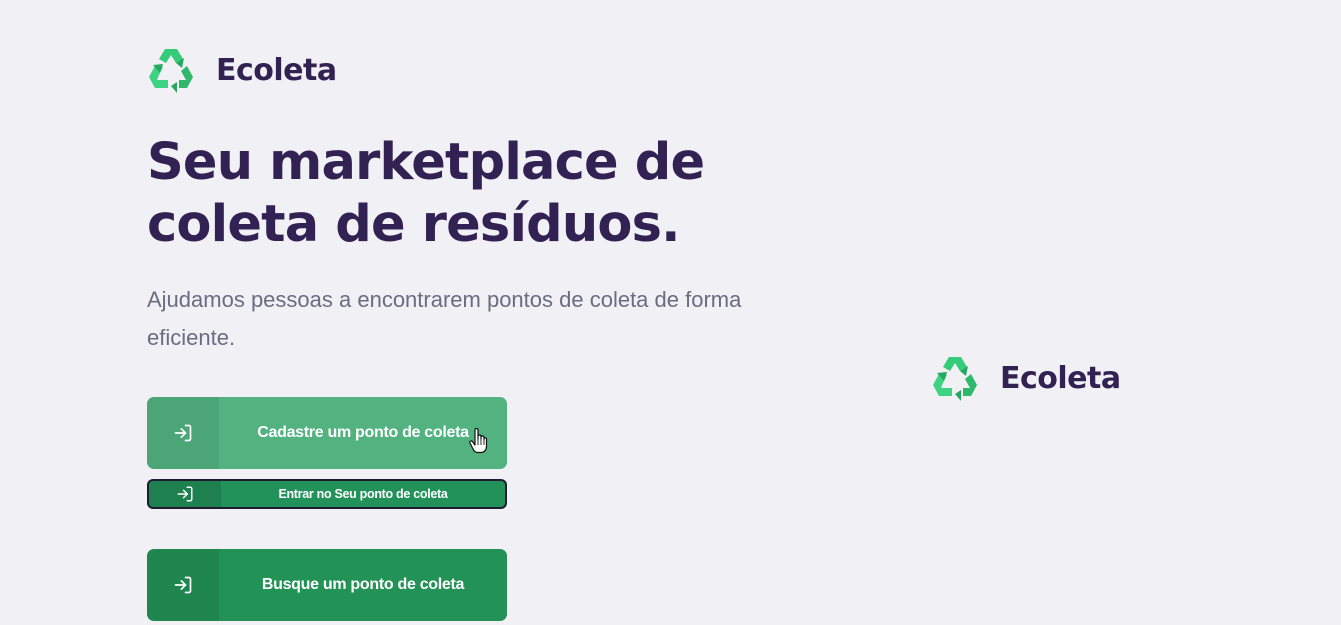 The image size is (1341, 625). I want to click on side-brand-name: Ecoleta, so click(1060, 378).